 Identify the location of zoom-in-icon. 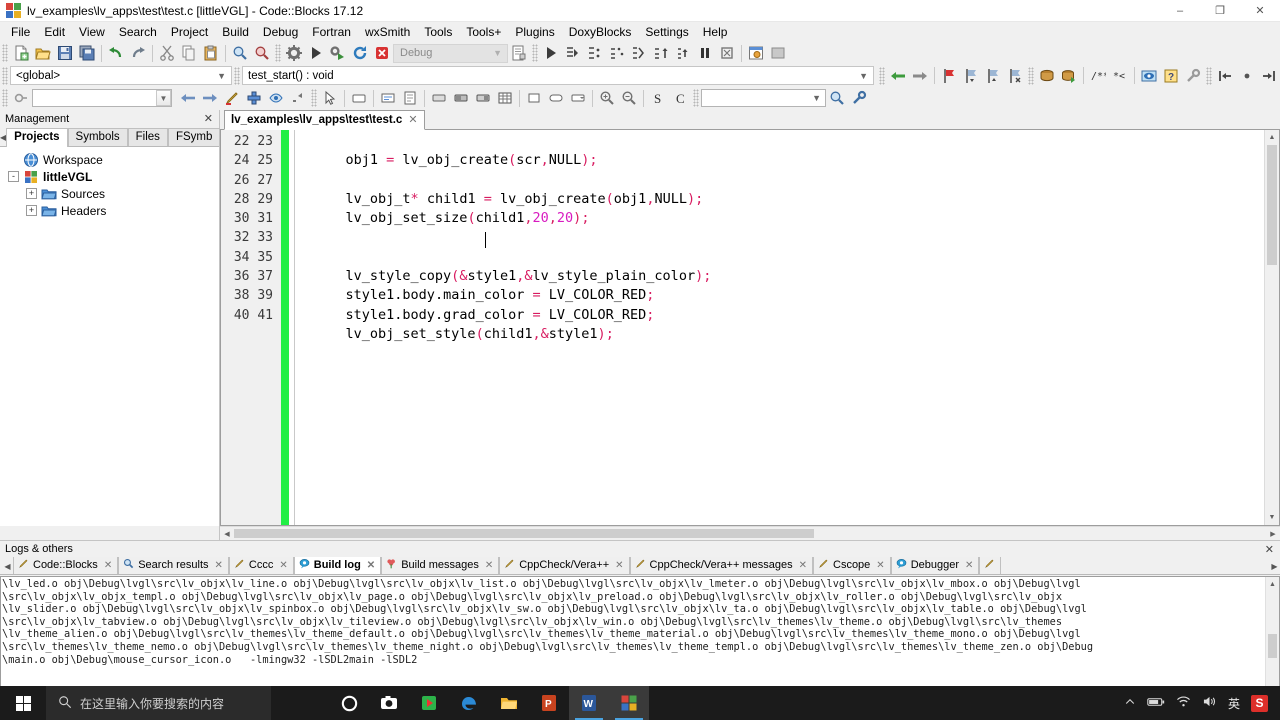
(607, 98).